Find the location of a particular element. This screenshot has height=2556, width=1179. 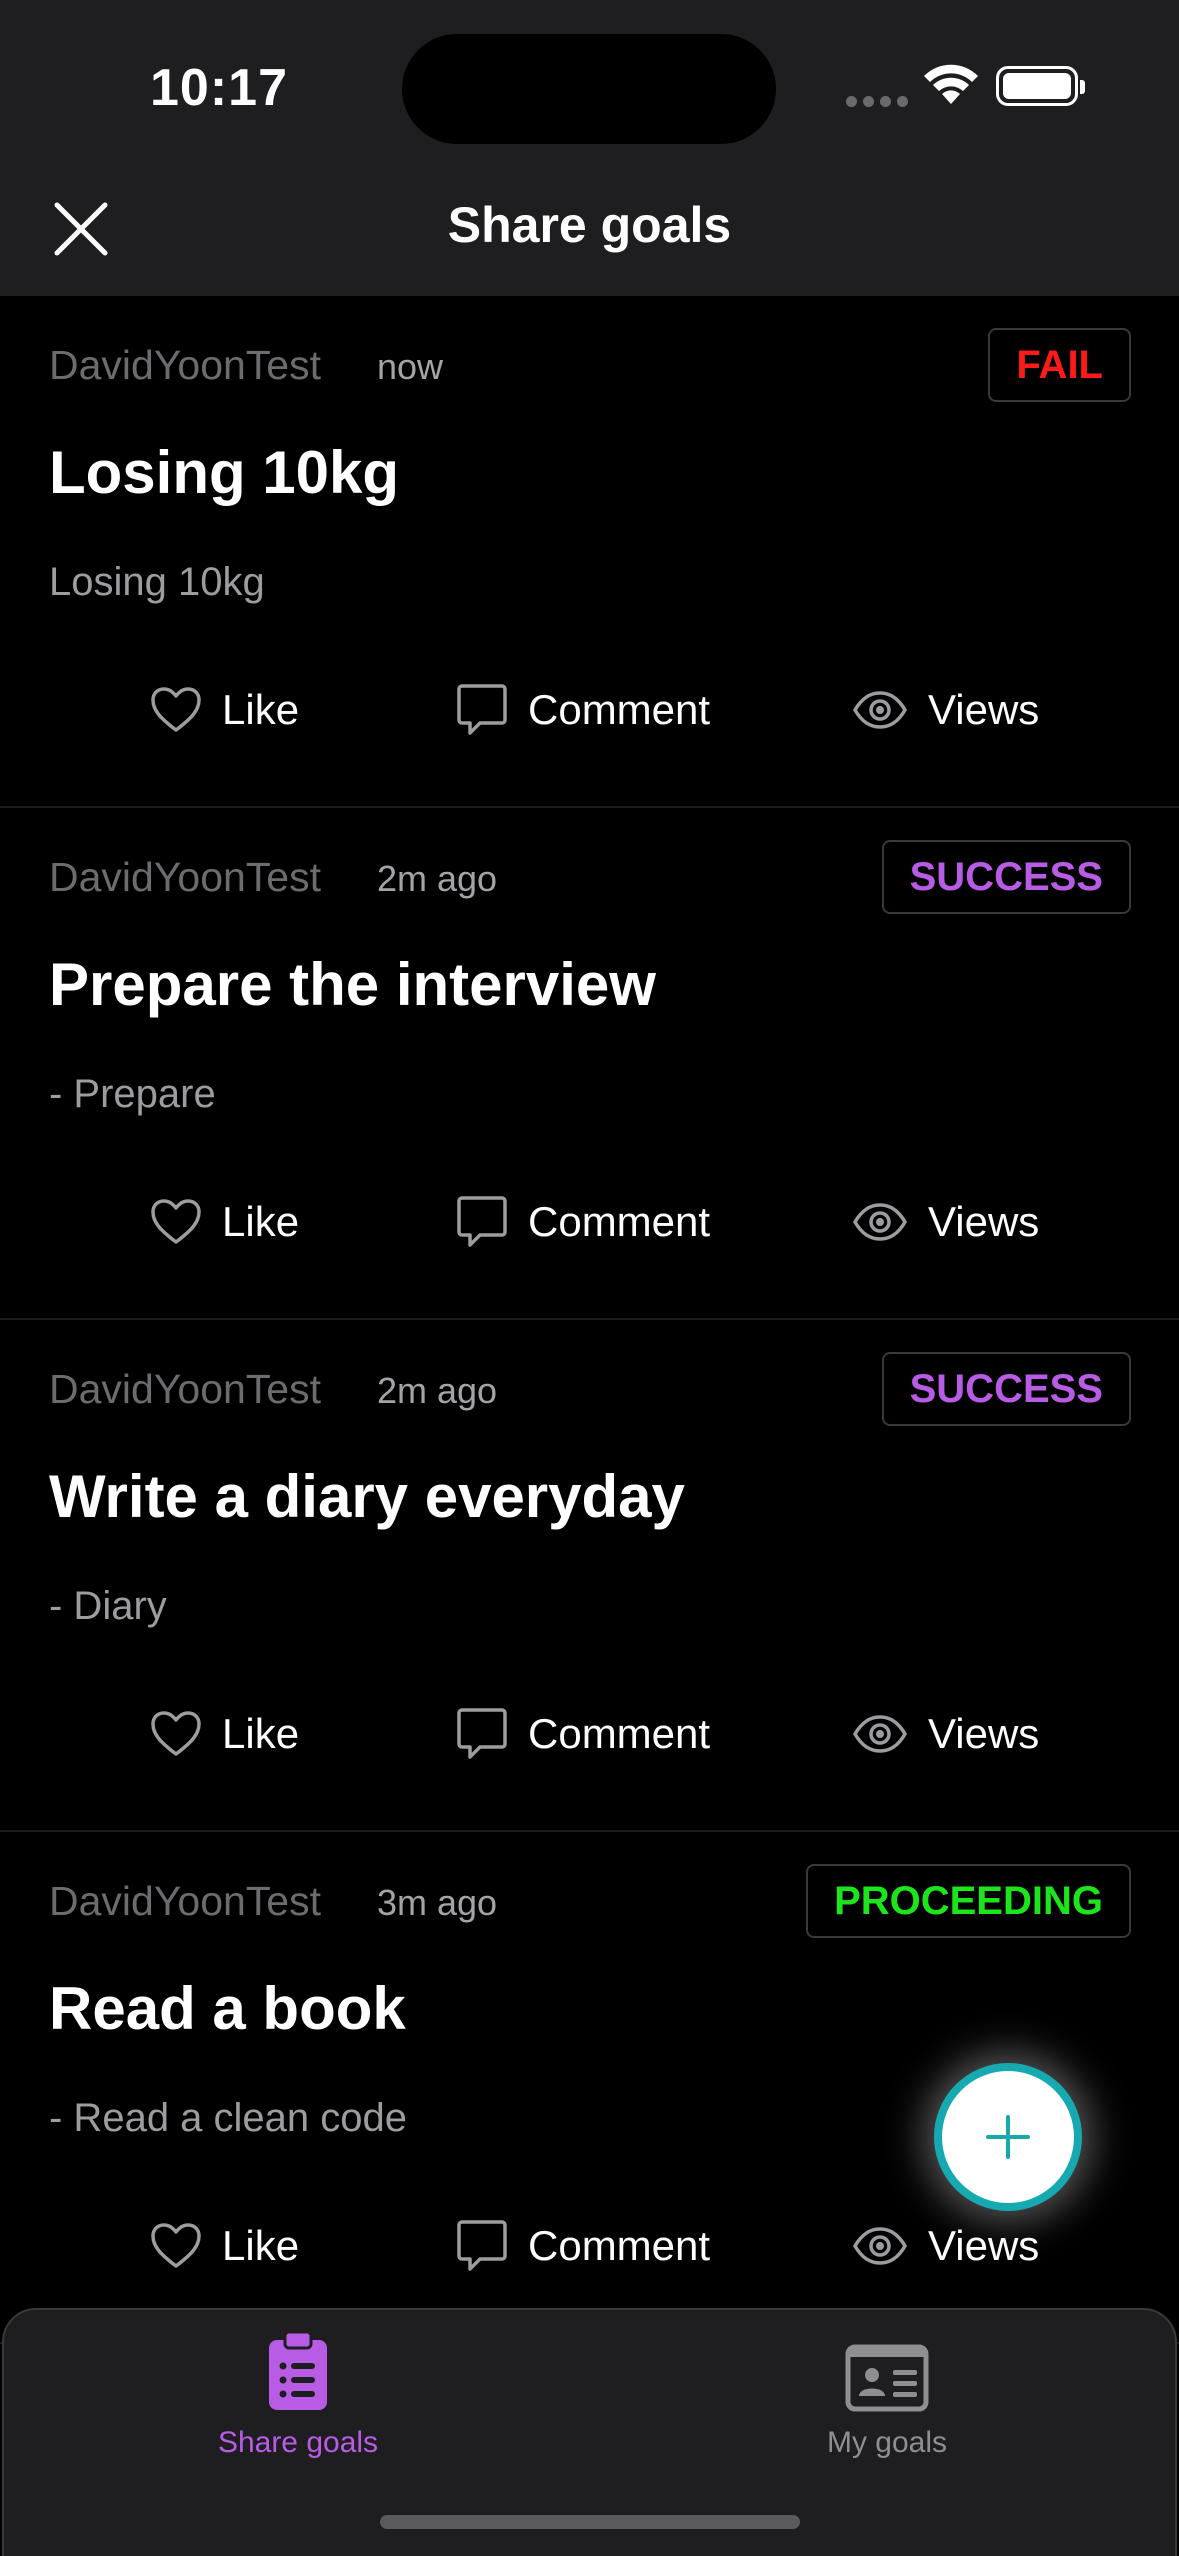

post-time: now is located at coordinates (410, 366).